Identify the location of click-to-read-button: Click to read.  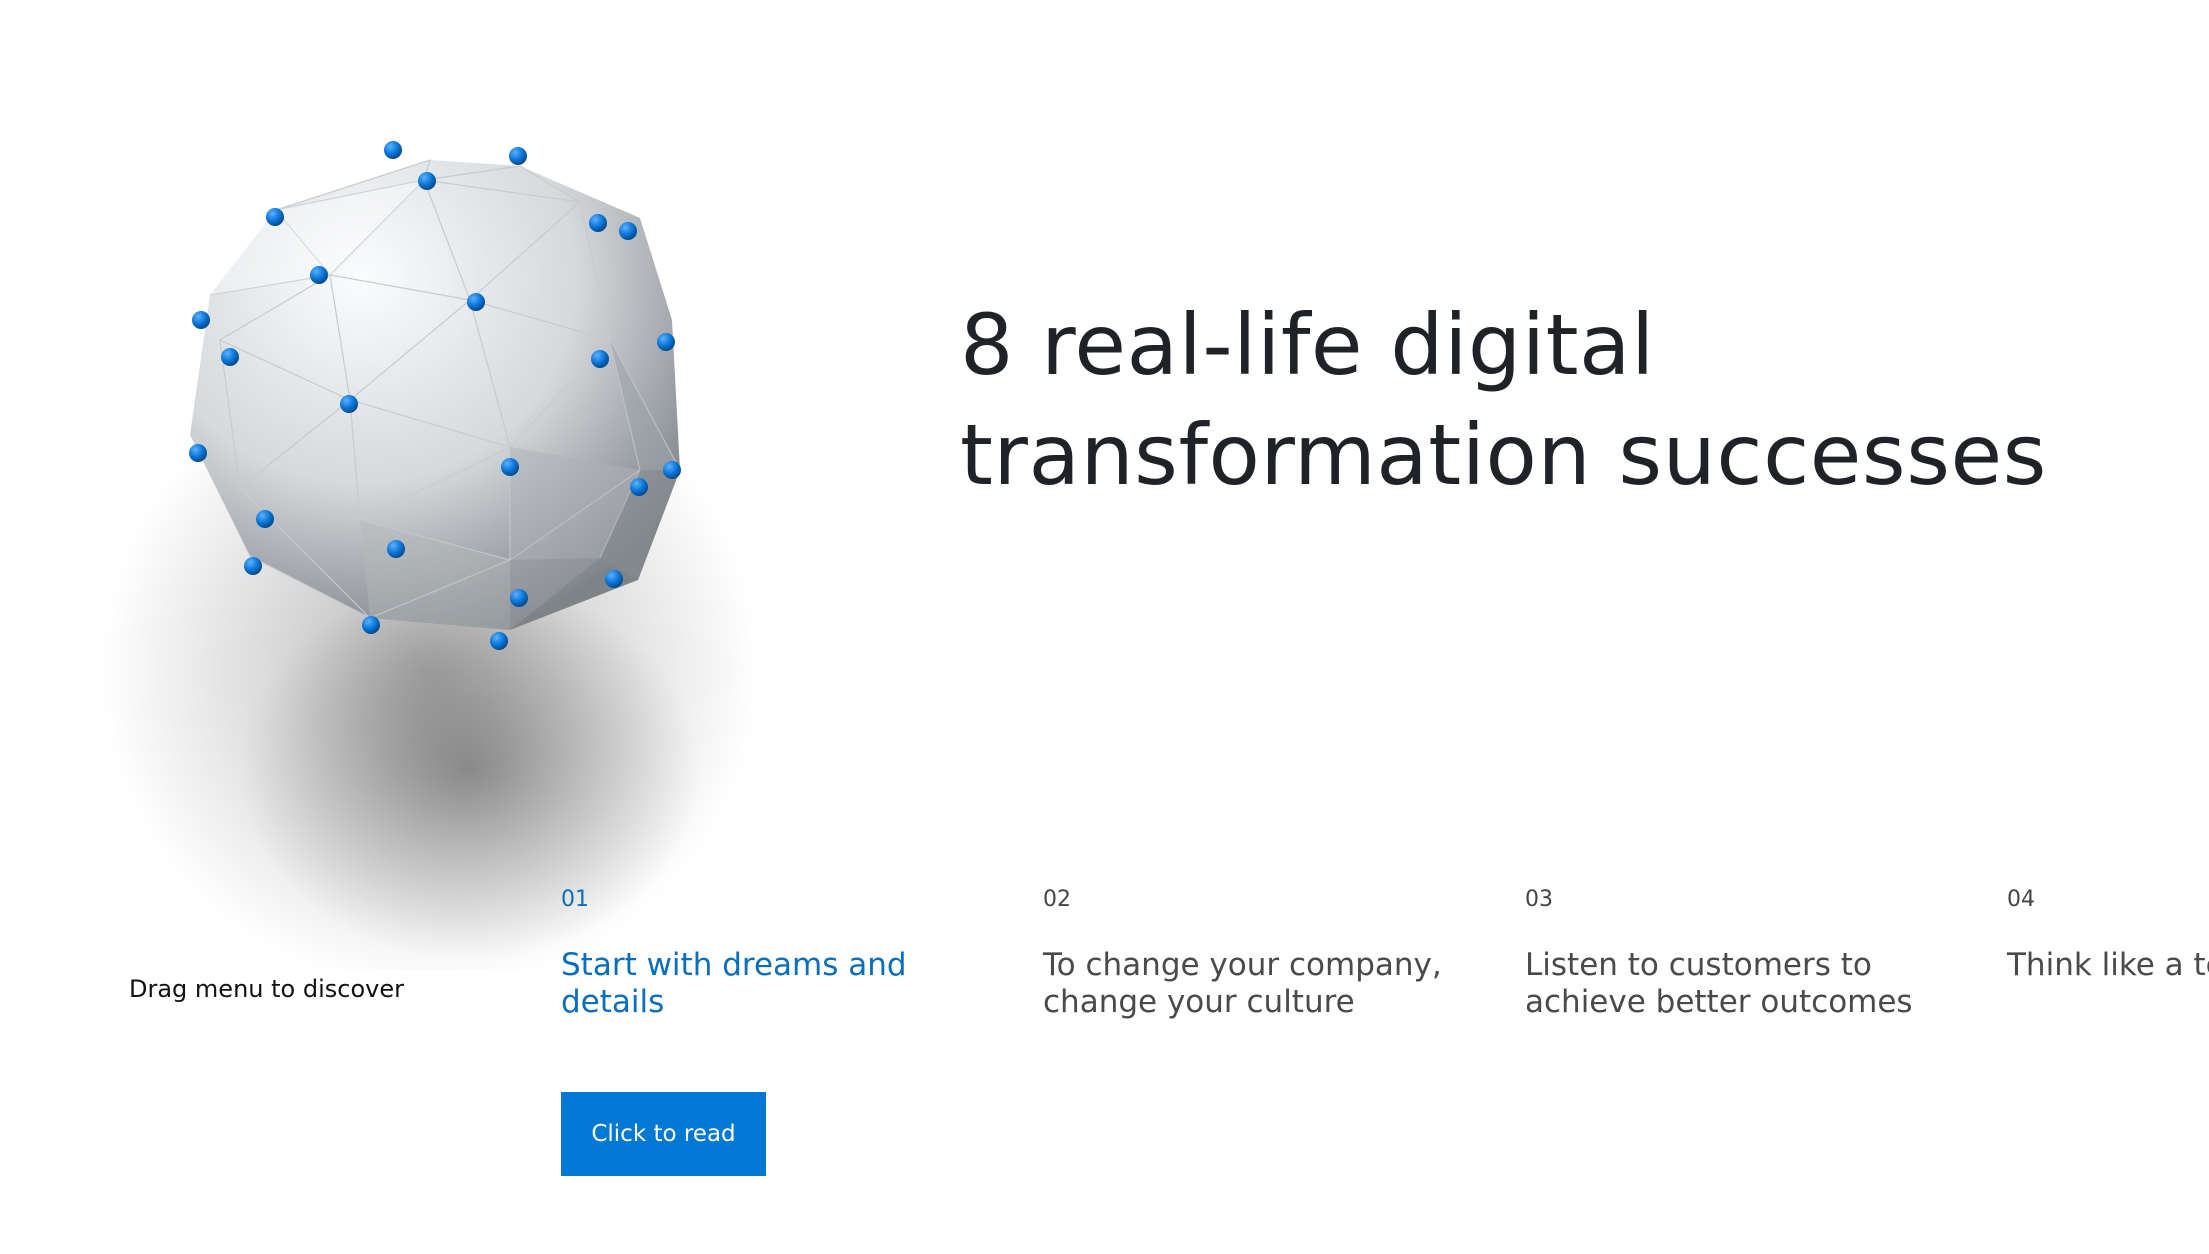
(663, 1134).